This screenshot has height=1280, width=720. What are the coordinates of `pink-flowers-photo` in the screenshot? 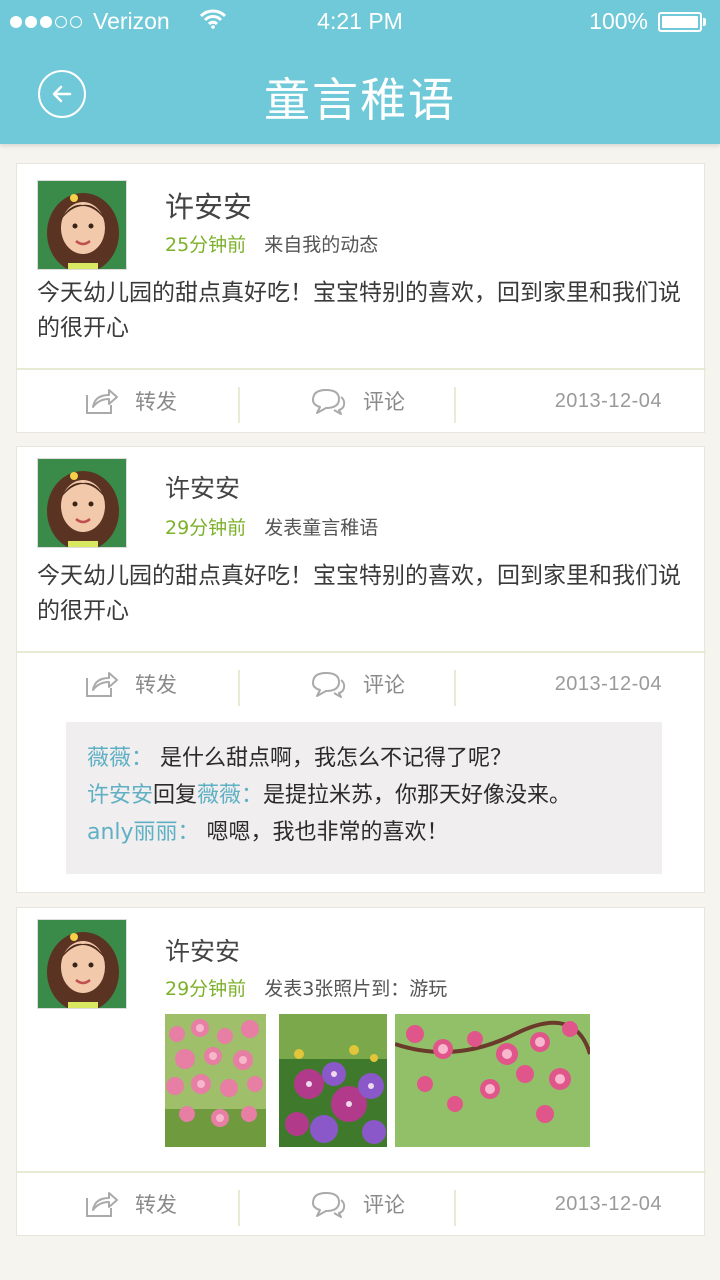 It's located at (215, 1080).